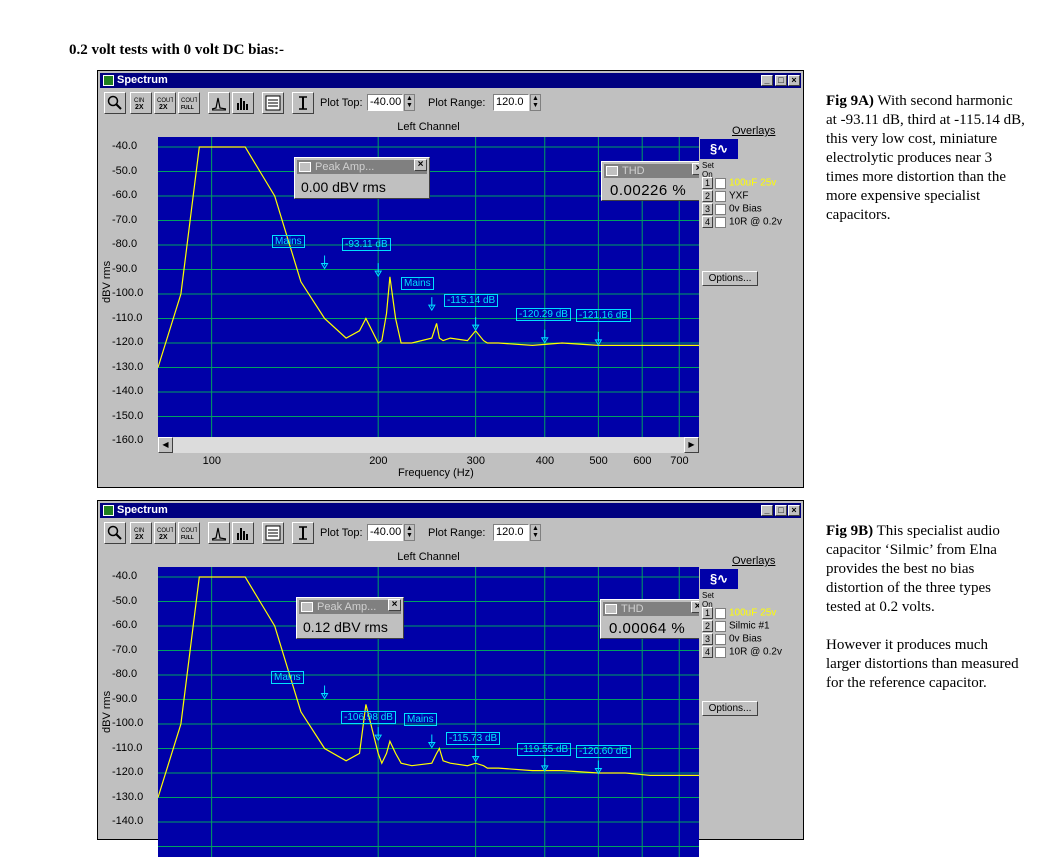  Describe the element at coordinates (754, 131) in the screenshot. I see `overlays-title: Overlays` at that location.